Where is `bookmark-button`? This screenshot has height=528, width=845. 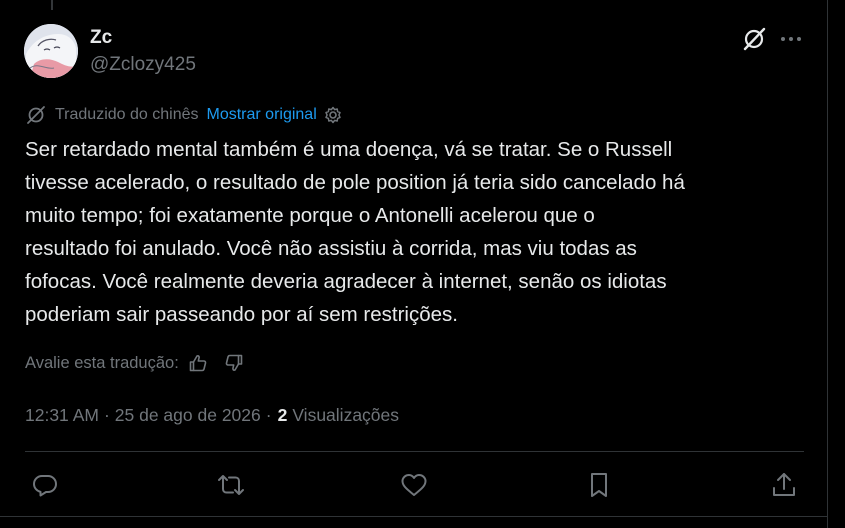 bookmark-button is located at coordinates (599, 485).